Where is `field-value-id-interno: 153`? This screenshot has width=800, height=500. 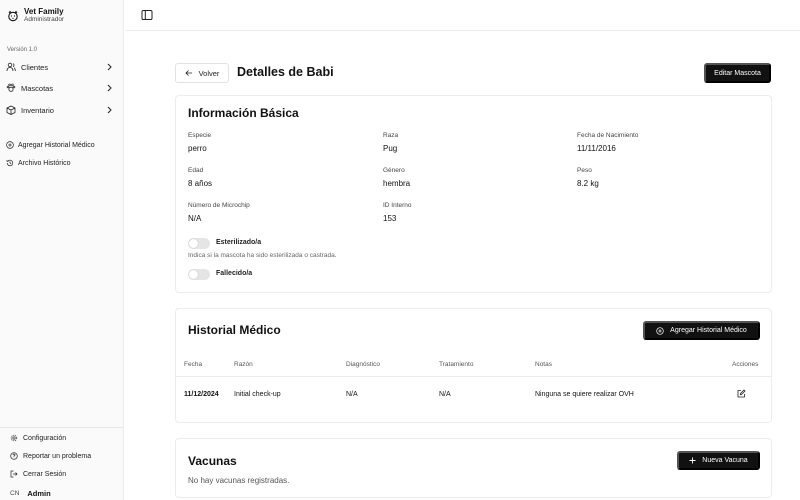 field-value-id-interno: 153 is located at coordinates (390, 218).